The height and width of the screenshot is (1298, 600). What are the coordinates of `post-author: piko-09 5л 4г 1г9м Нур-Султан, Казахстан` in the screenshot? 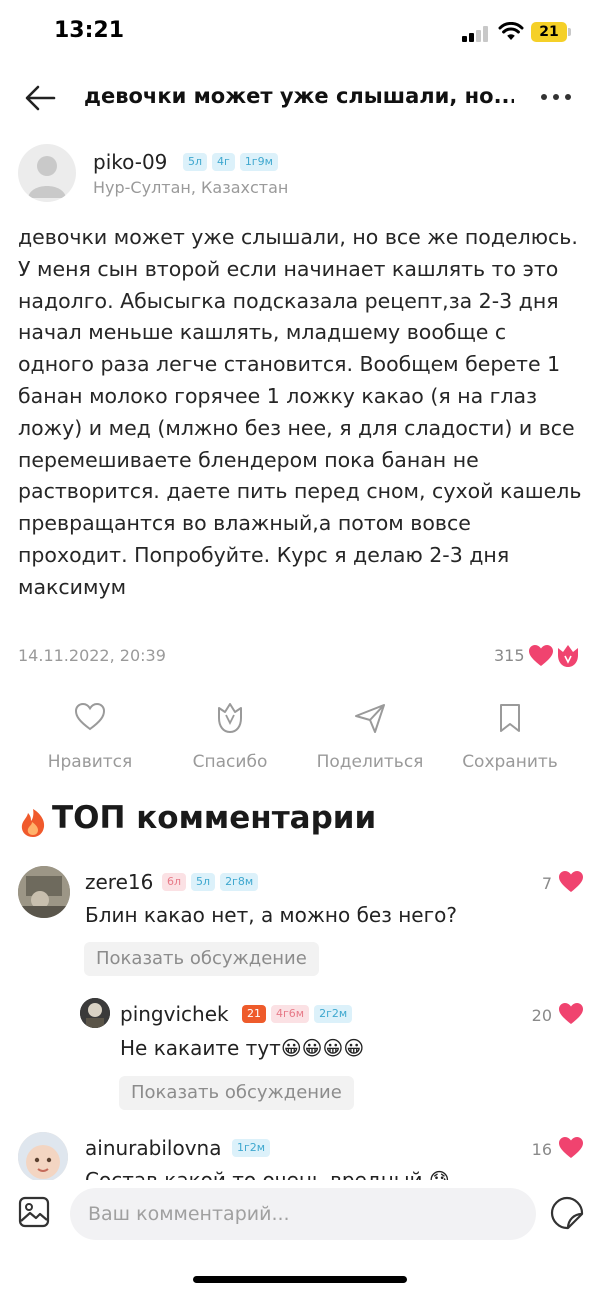 It's located at (298, 175).